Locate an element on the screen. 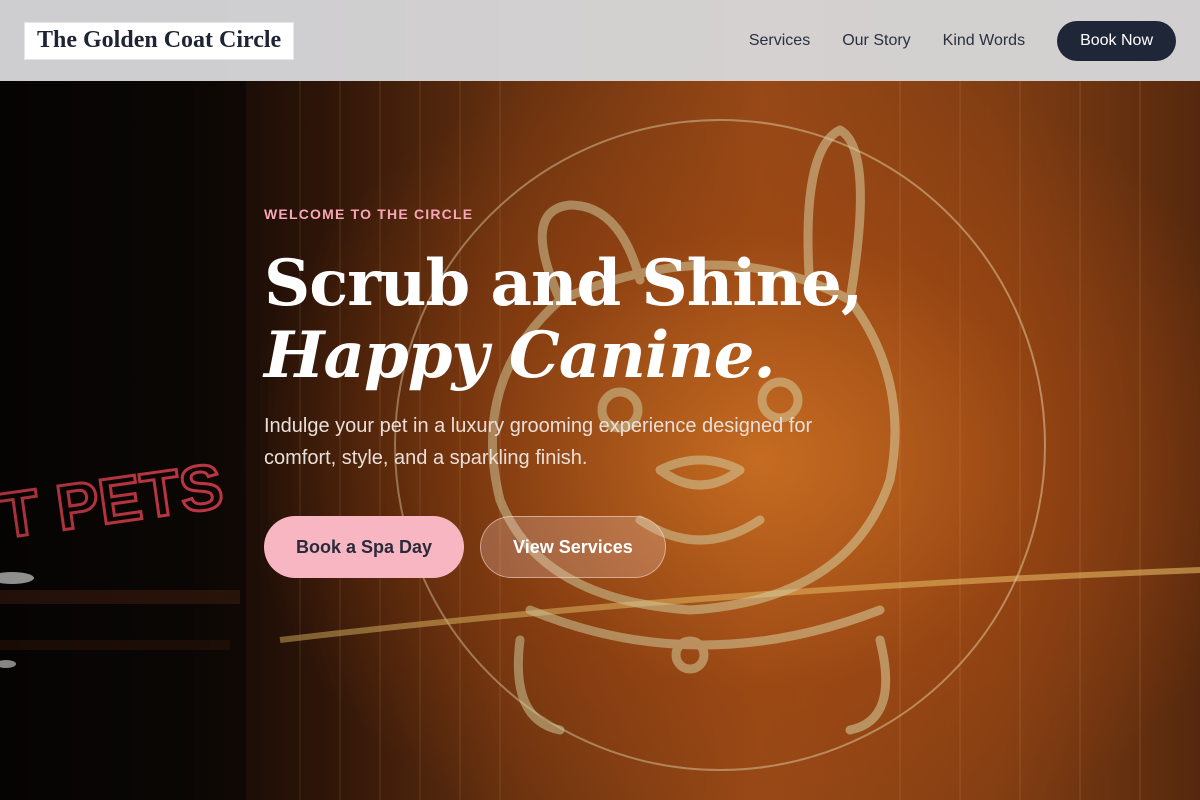  headline-line-2: Happy Canine. is located at coordinates (520, 355).